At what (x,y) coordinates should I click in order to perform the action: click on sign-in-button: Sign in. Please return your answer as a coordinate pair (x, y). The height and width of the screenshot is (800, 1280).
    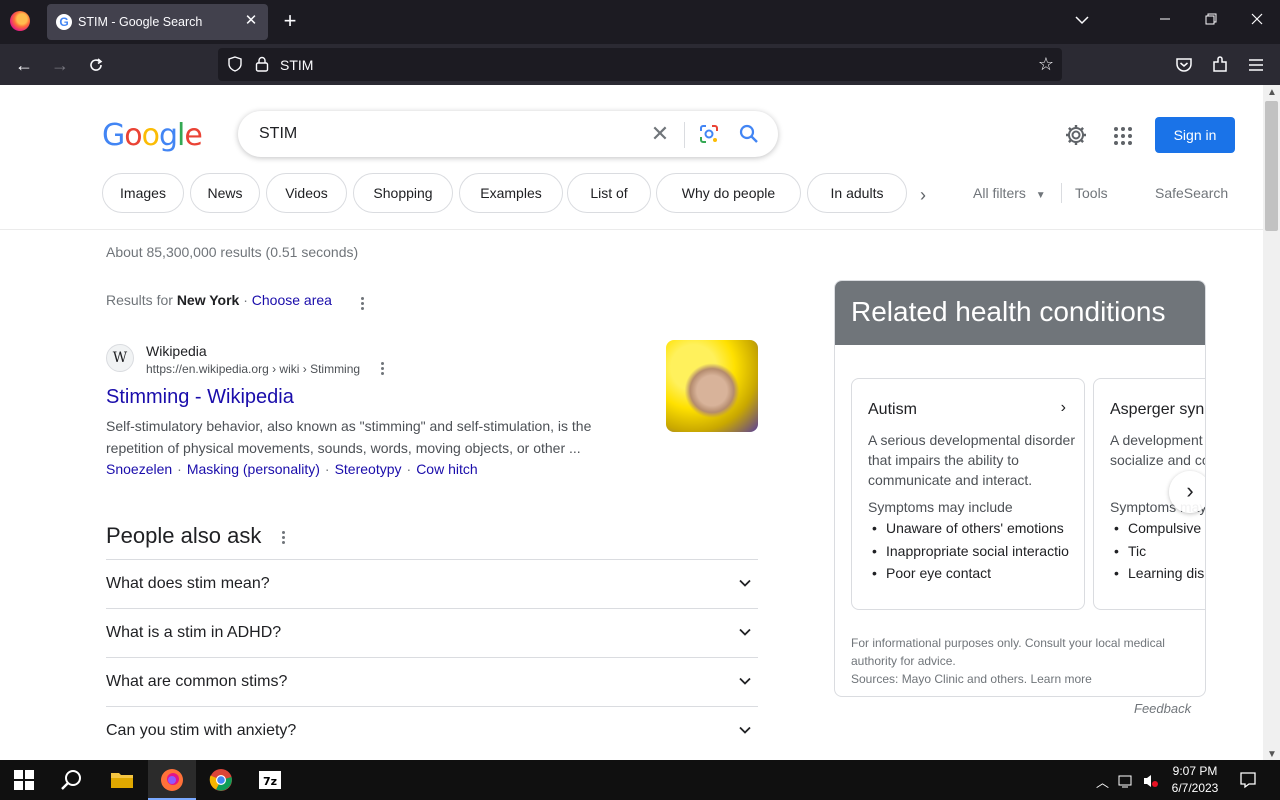
    Looking at the image, I should click on (1195, 135).